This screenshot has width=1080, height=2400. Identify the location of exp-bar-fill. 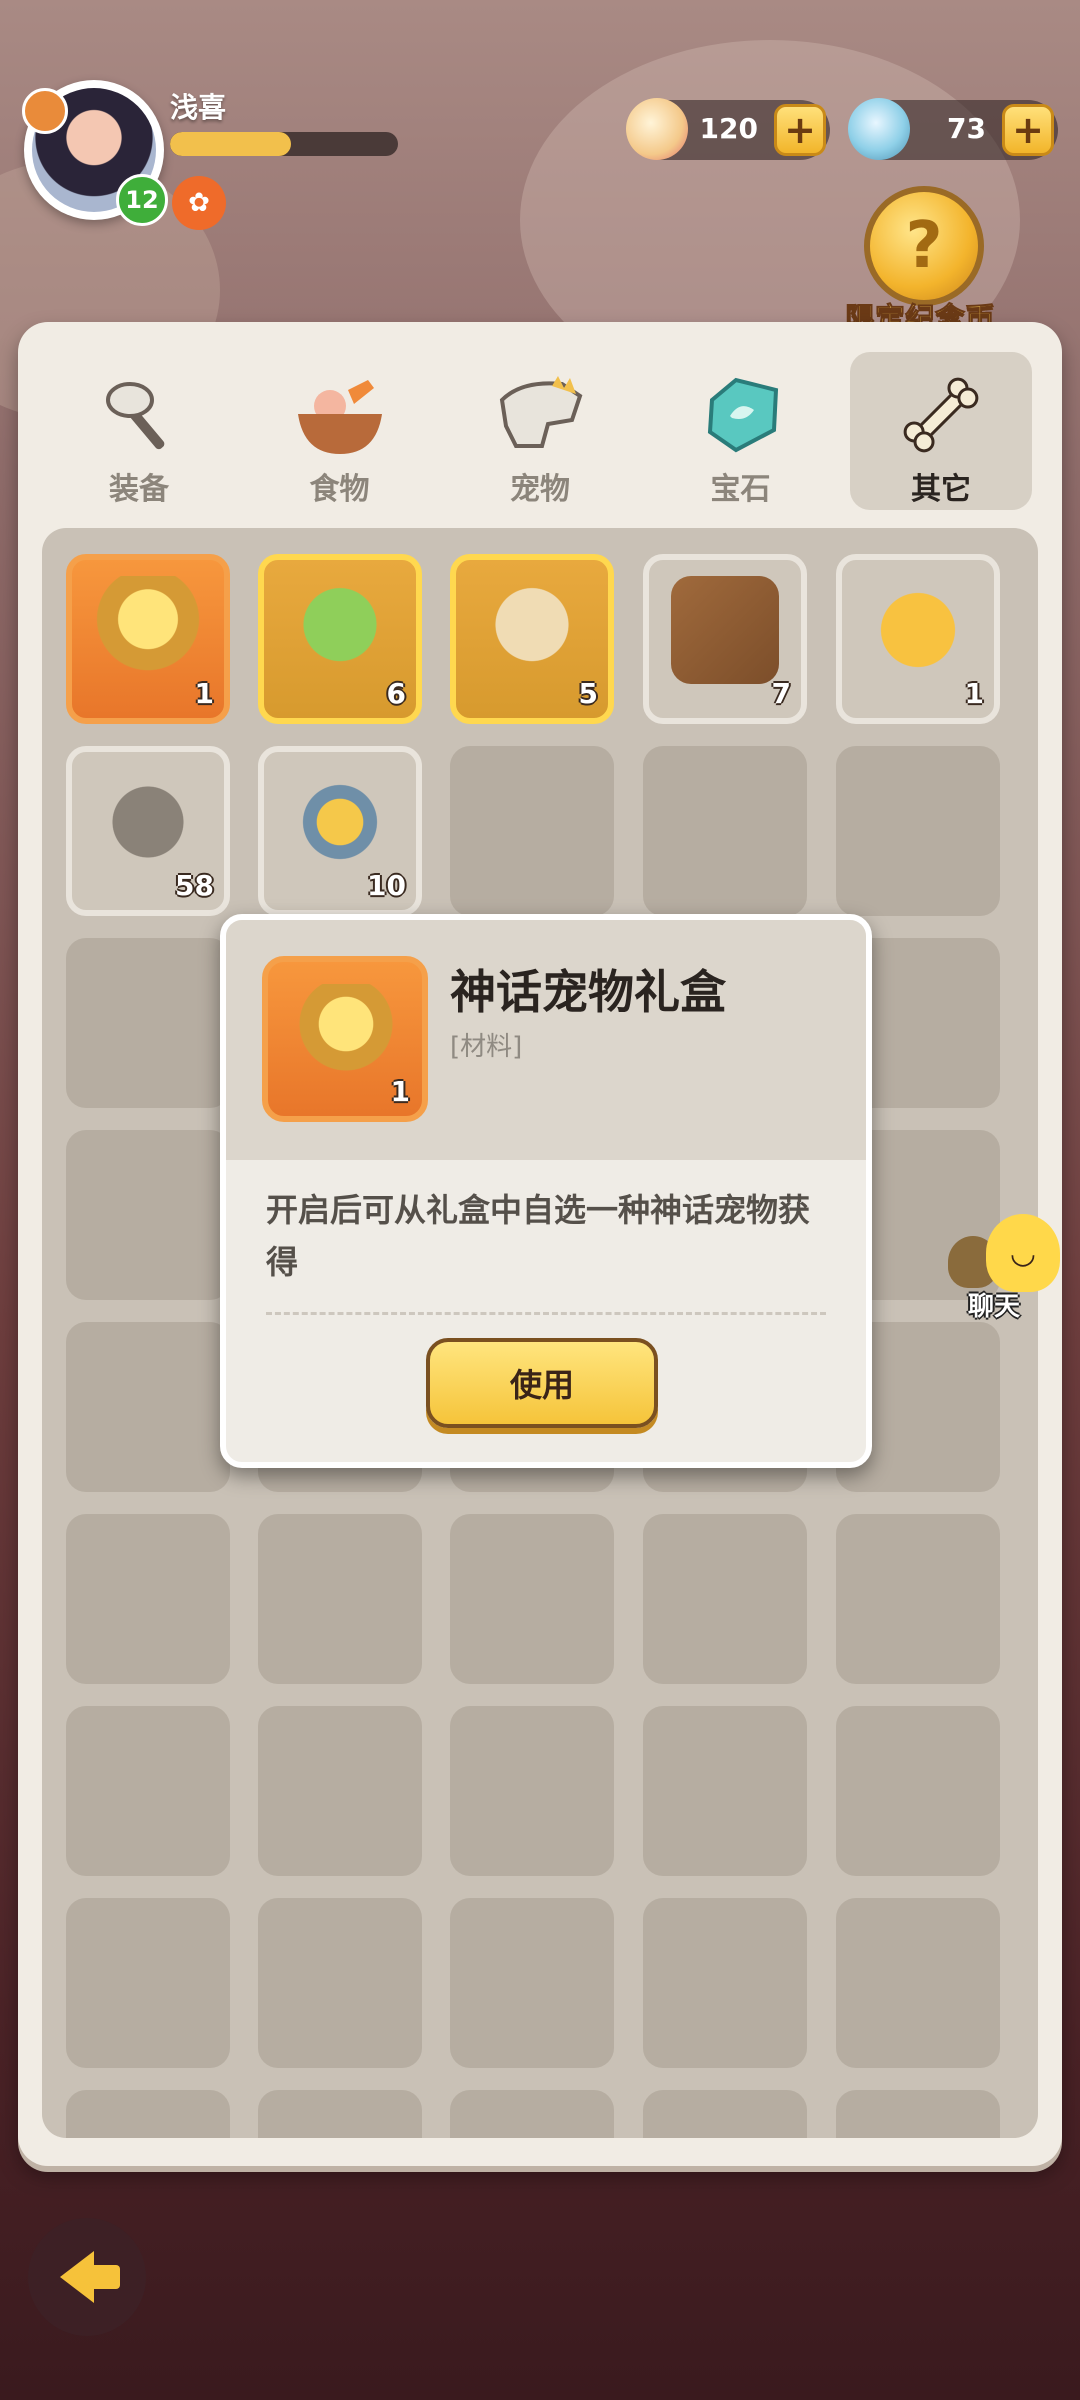
(230, 144).